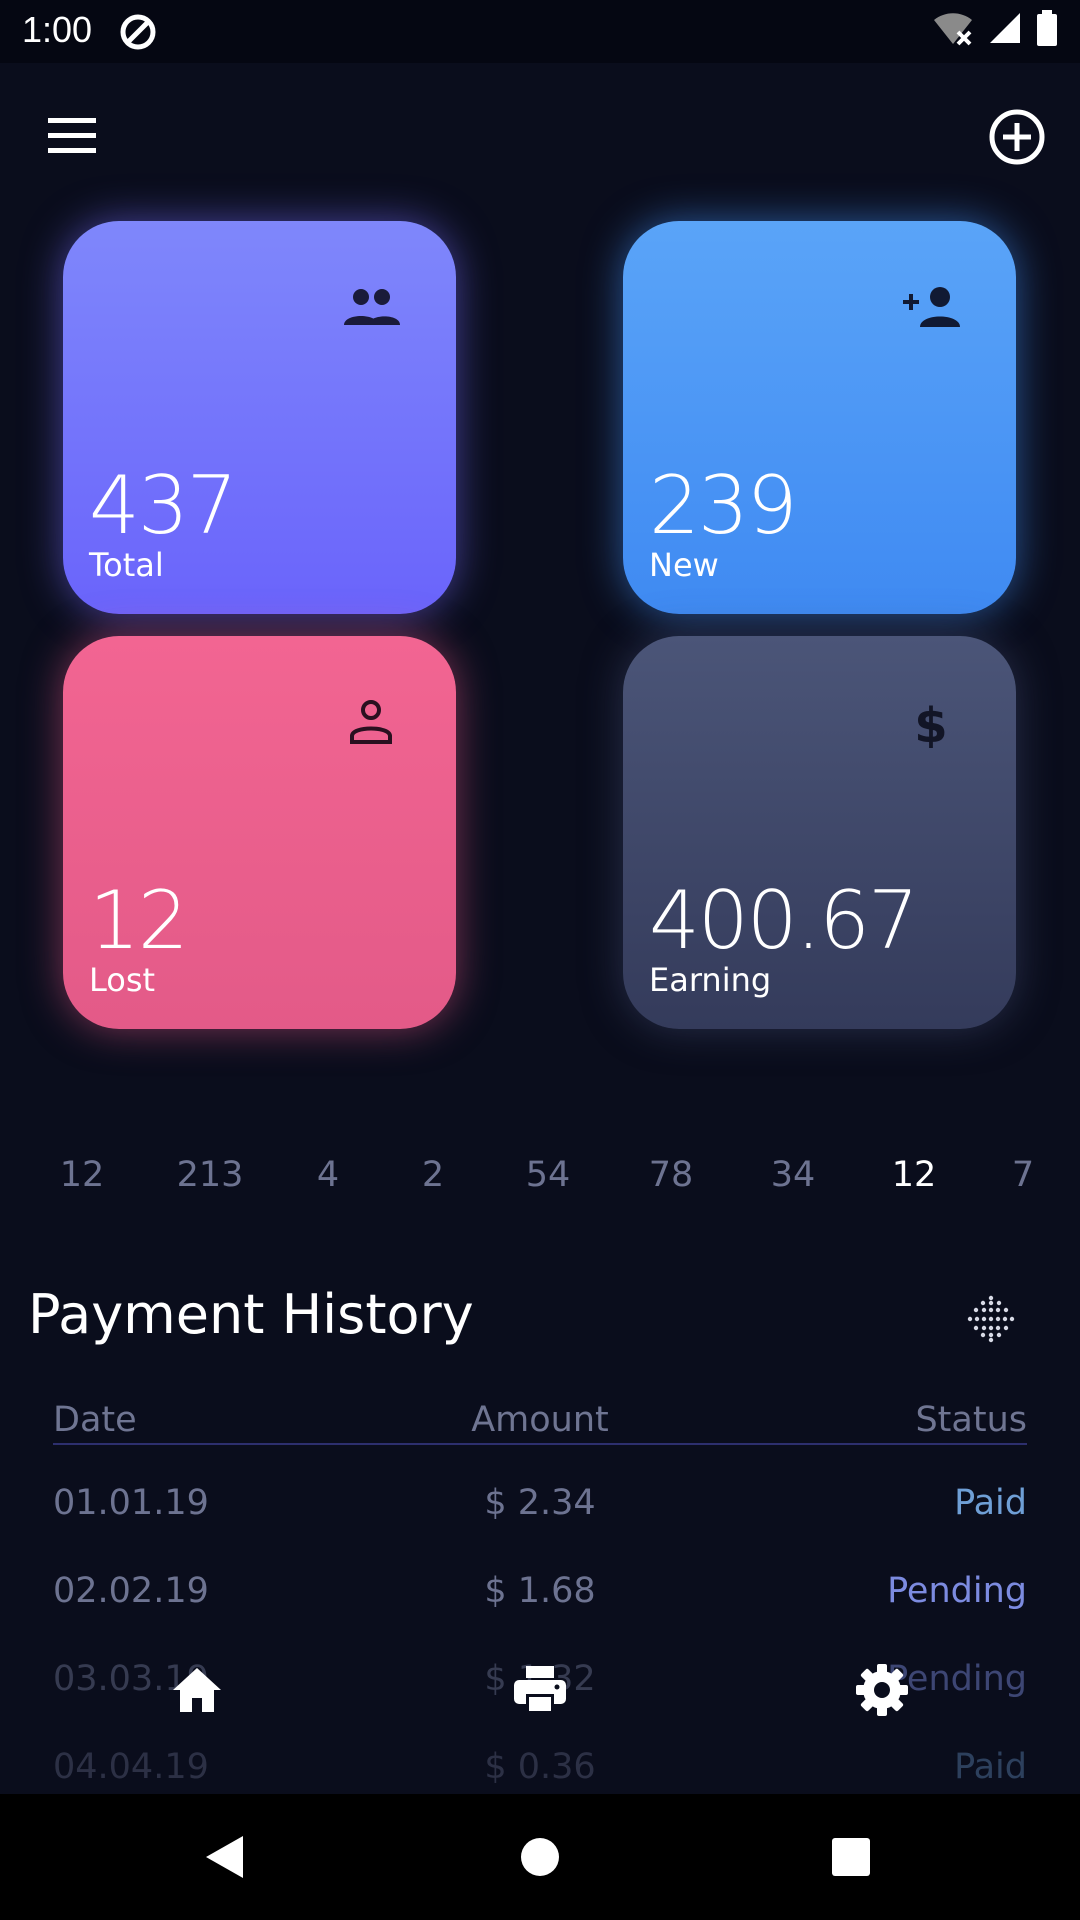 This screenshot has width=1080, height=1920. I want to click on row-amount: $ 2.34, so click(540, 1503).